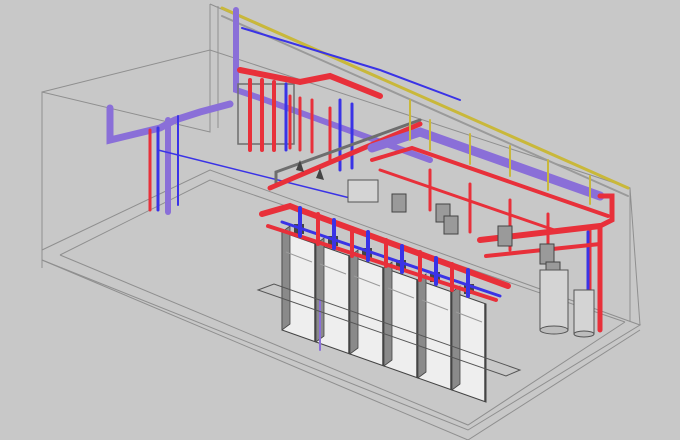  Describe the element at coordinates (363, 191) in the screenshot. I see `air-separator` at that location.